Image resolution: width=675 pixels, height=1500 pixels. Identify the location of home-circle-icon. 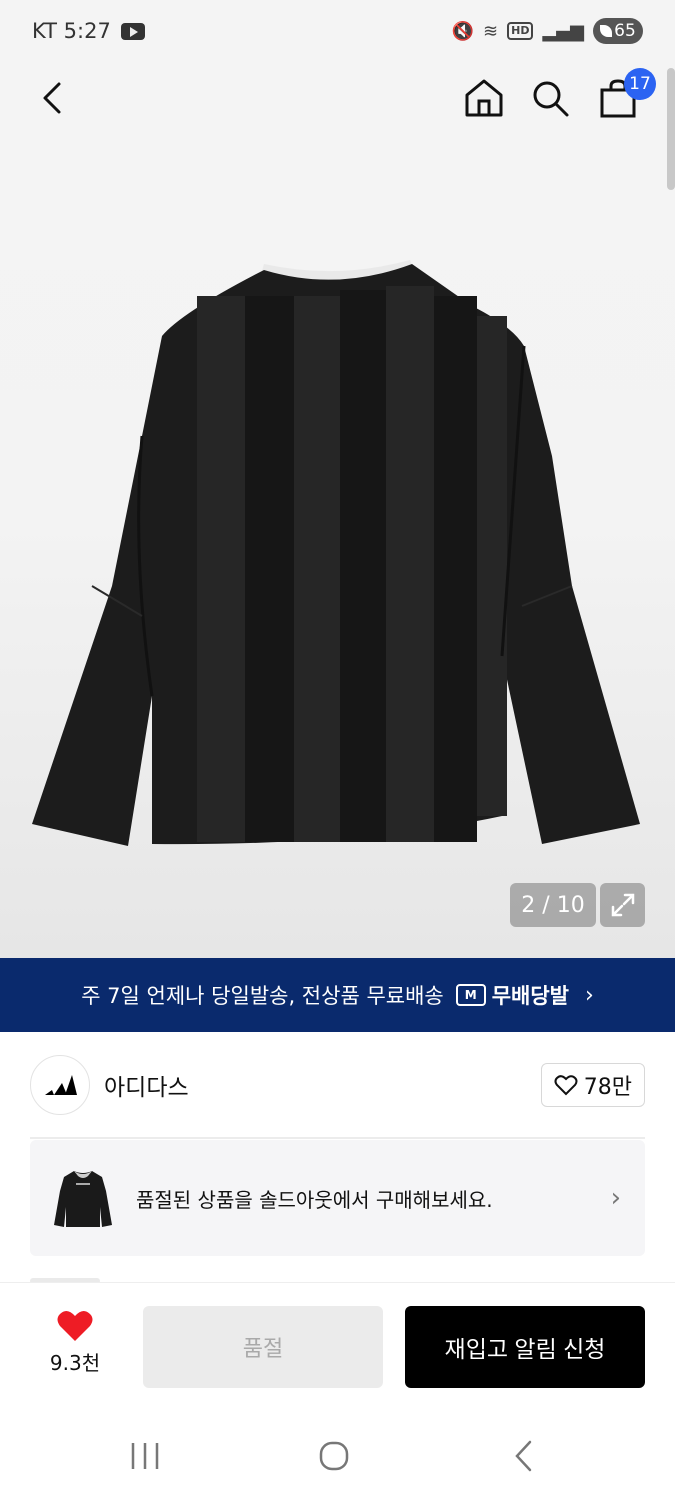
(334, 1456).